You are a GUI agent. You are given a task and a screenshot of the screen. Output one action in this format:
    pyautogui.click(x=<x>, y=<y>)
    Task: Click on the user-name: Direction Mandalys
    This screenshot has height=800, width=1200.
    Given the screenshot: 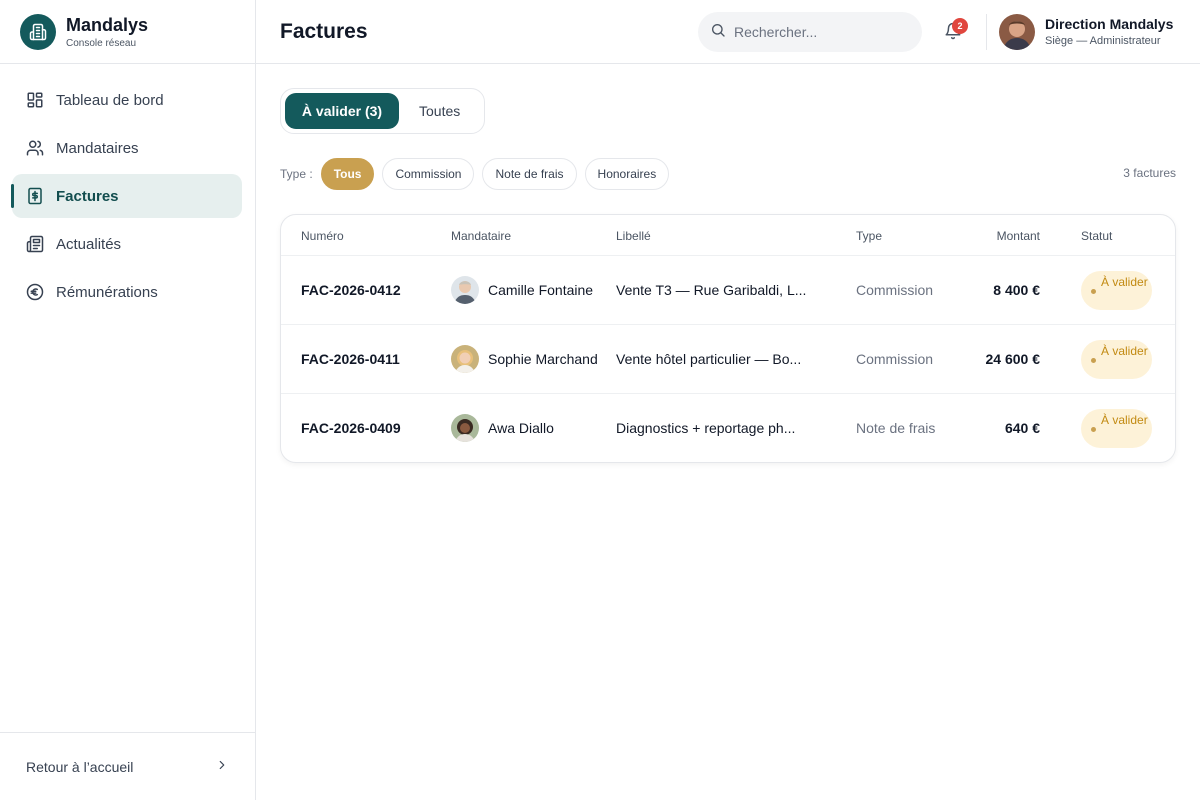 What is the action you would take?
    pyautogui.click(x=1109, y=24)
    